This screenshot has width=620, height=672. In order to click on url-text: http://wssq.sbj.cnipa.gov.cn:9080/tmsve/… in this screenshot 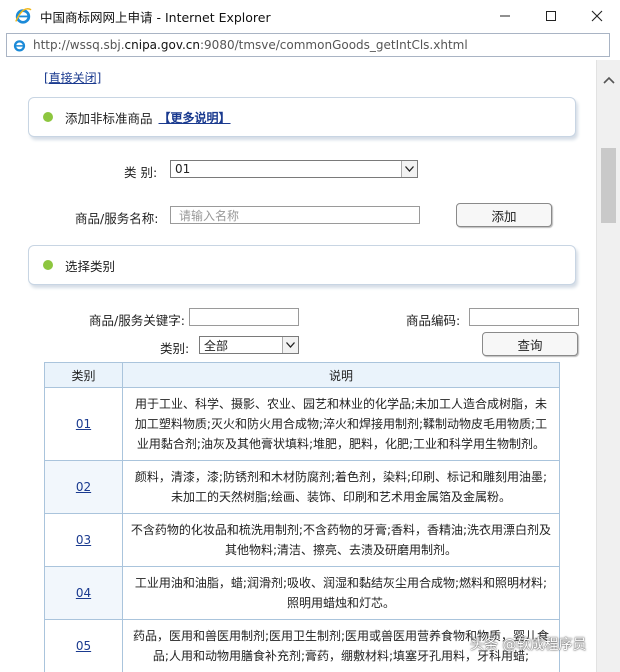, I will do `click(250, 45)`.